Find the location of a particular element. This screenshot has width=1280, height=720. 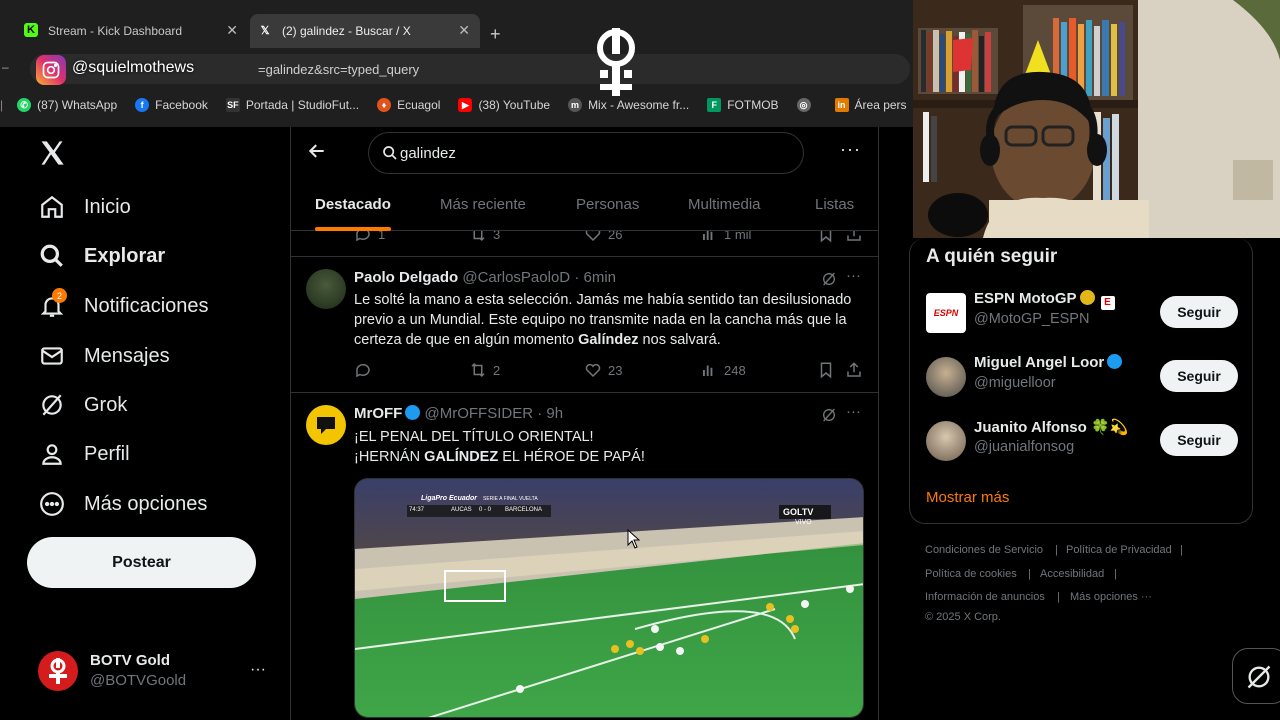

account-switcher: BOTV Gold @BOTVGoold ··· is located at coordinates (158, 671).